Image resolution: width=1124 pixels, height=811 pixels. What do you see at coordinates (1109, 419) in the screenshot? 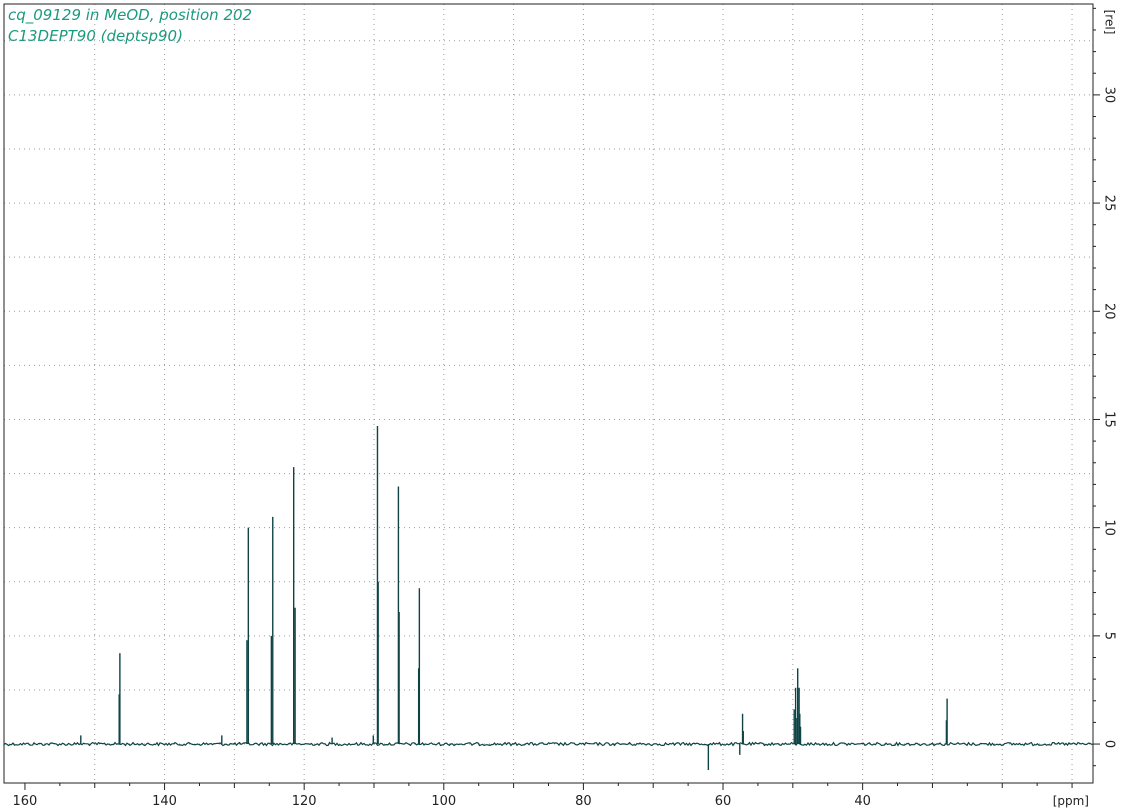
I see `y-tick-label: 15` at bounding box center [1109, 419].